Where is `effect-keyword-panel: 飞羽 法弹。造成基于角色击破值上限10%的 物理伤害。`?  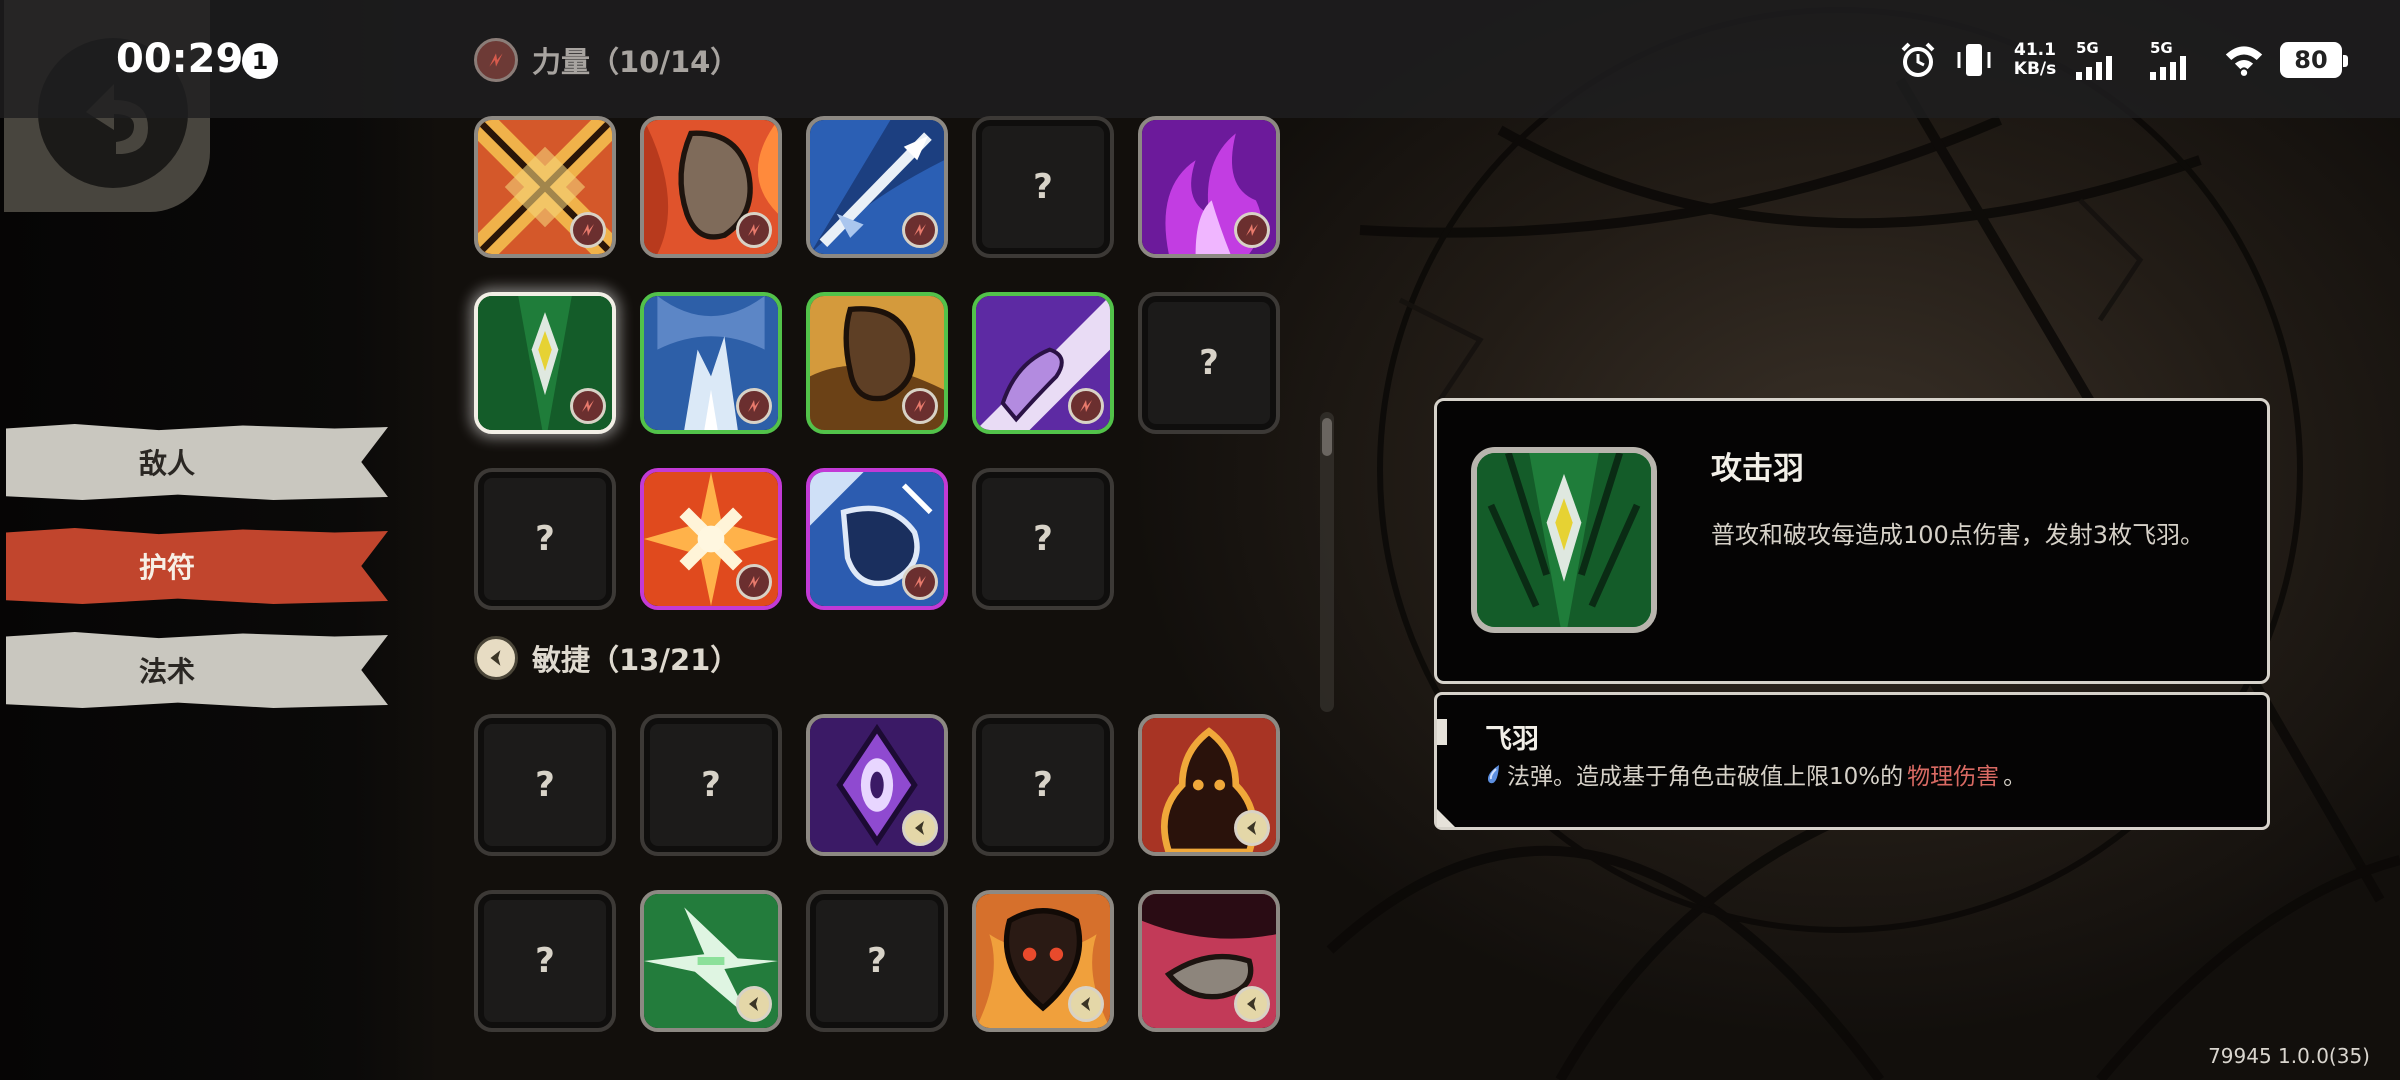 effect-keyword-panel: 飞羽 法弹。造成基于角色击破值上限10%的 物理伤害。 is located at coordinates (1852, 761).